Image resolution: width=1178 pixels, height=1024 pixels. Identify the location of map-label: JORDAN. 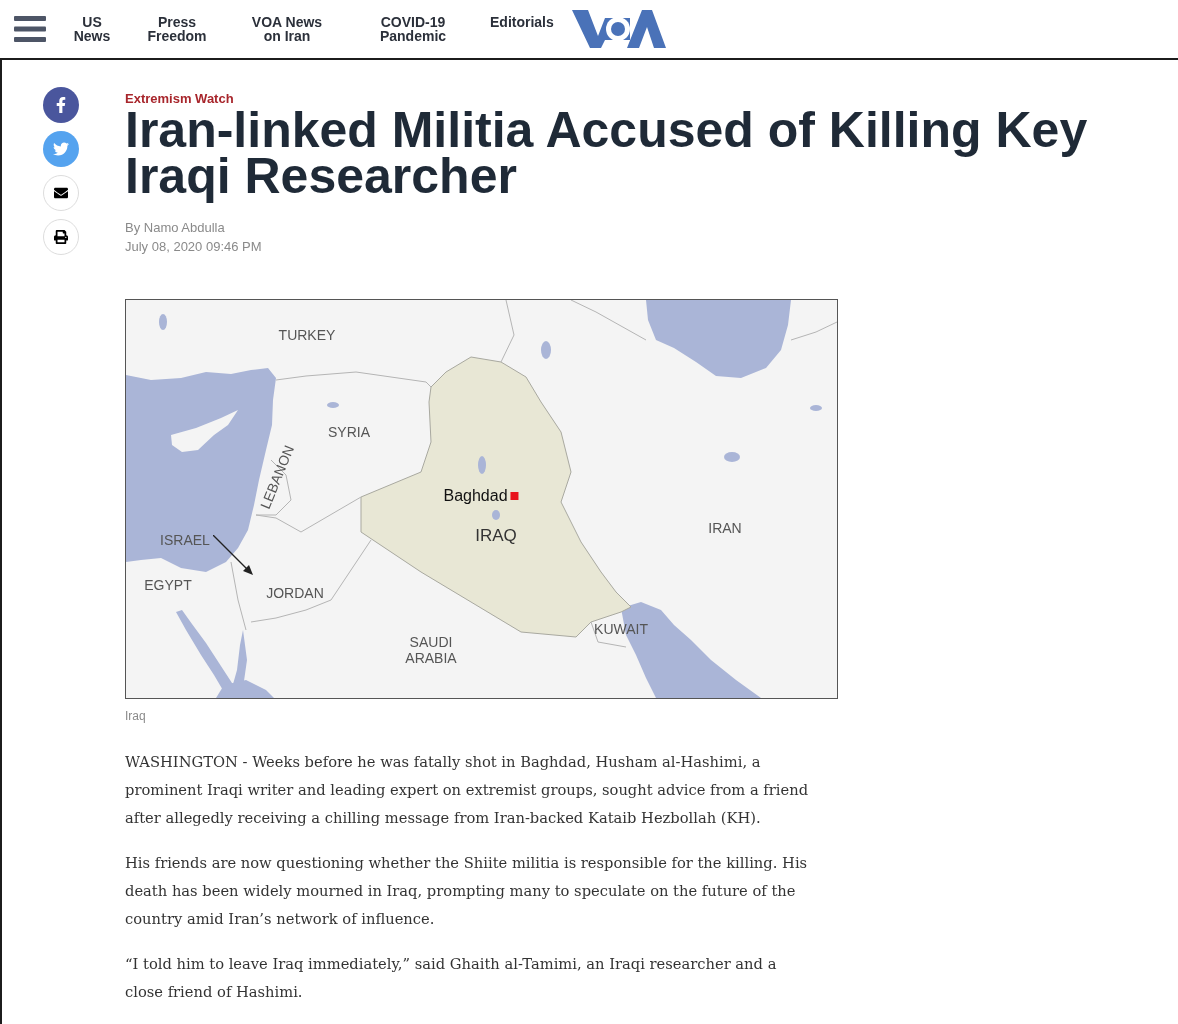
(295, 593).